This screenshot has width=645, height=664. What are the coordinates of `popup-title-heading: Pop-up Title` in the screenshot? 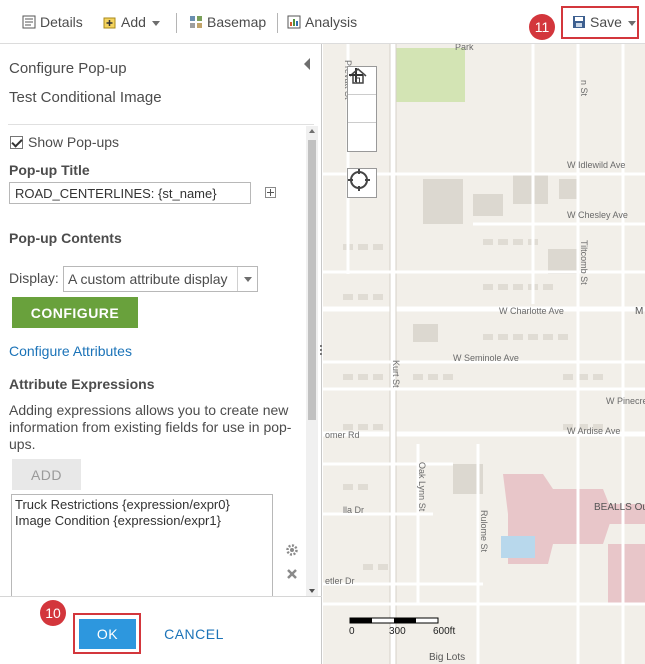 It's located at (49, 170).